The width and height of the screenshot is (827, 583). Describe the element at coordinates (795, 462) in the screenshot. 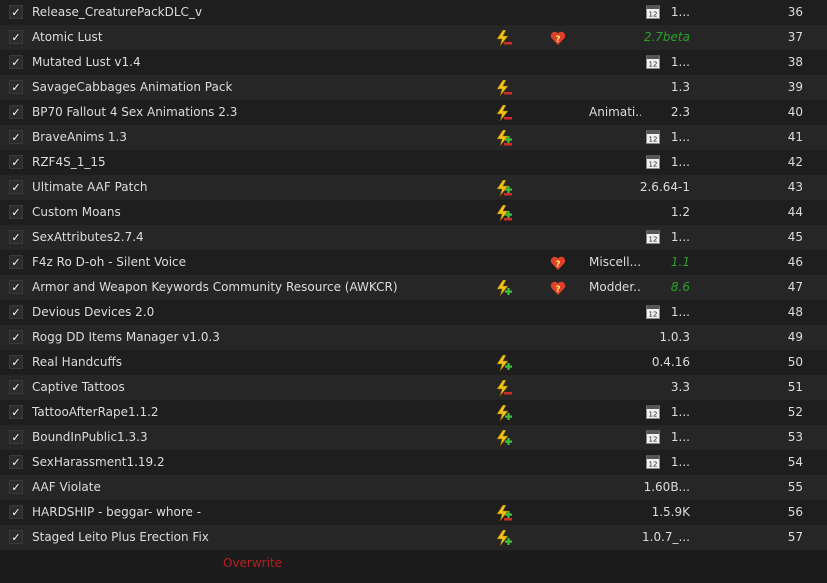

I see `mod-priority: 54` at that location.